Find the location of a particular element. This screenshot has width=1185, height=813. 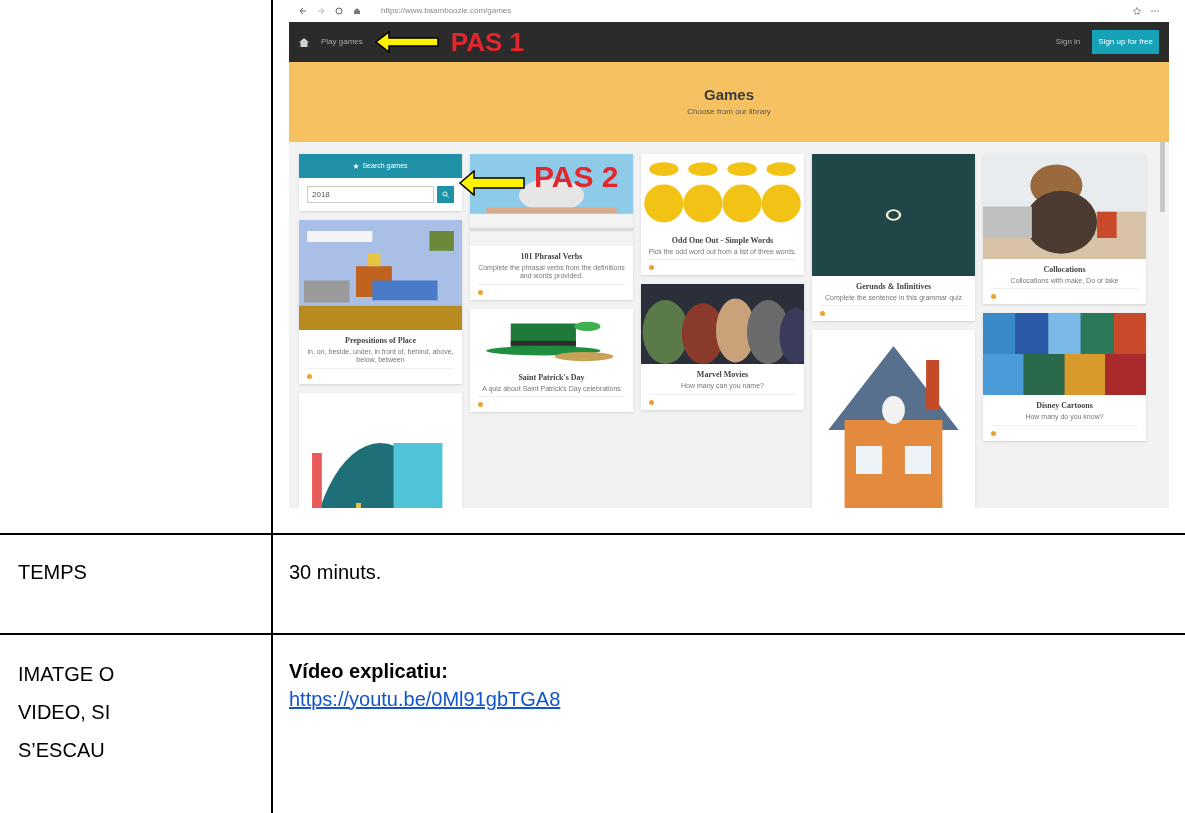

card-title: Prepositions of Place is located at coordinates (380, 341).